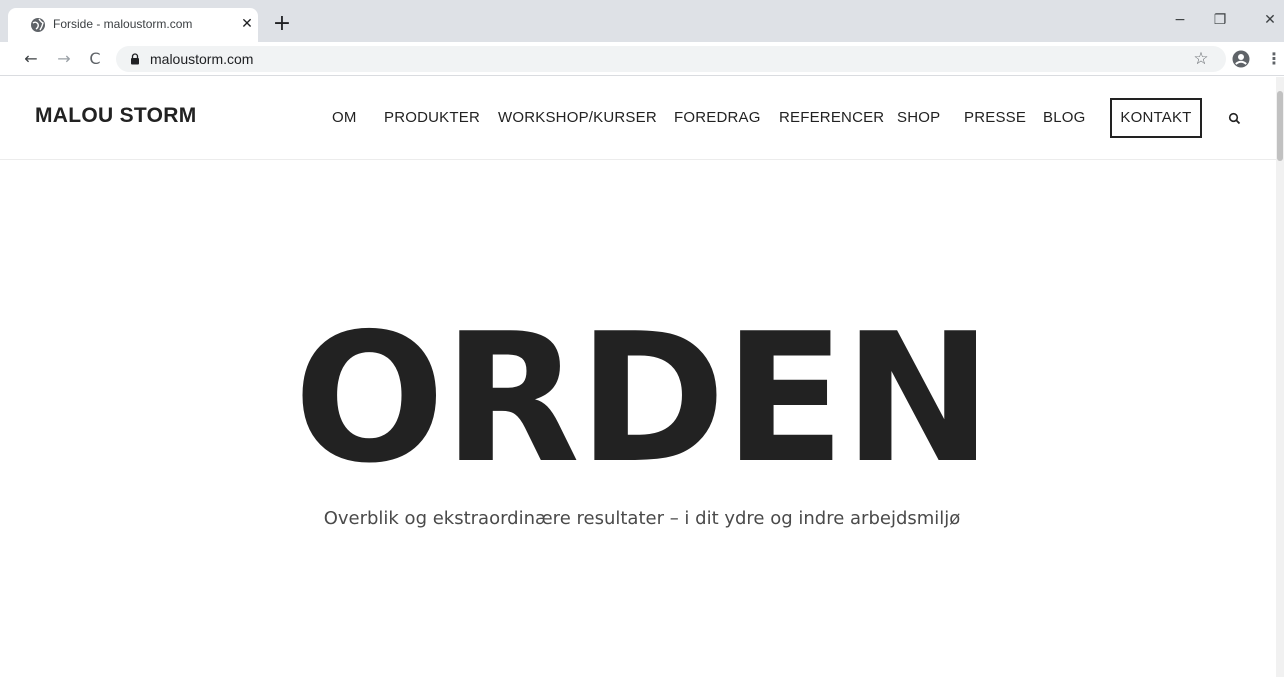 Image resolution: width=1284 pixels, height=677 pixels. I want to click on browser-tab-active: Forside - maloustorm.com ✕, so click(133, 25).